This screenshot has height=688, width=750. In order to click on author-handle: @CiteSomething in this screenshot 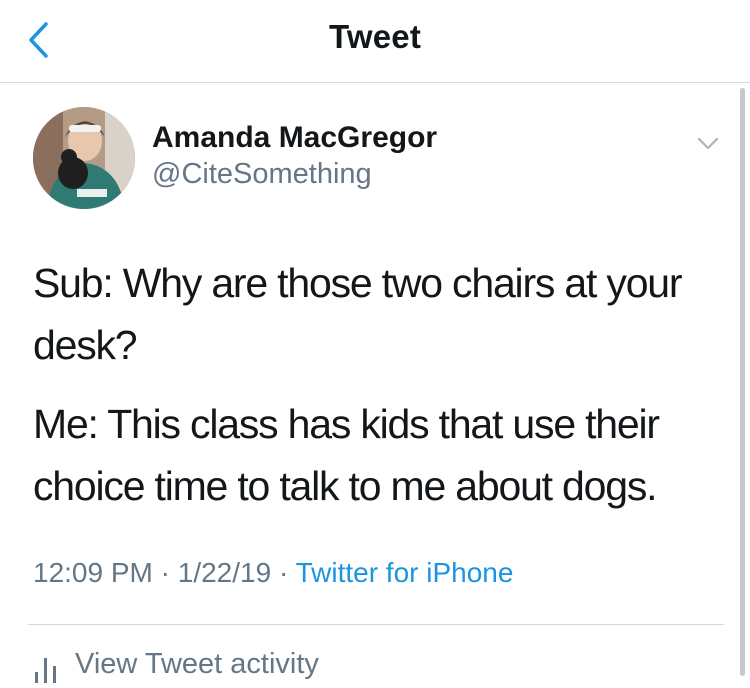, I will do `click(262, 174)`.